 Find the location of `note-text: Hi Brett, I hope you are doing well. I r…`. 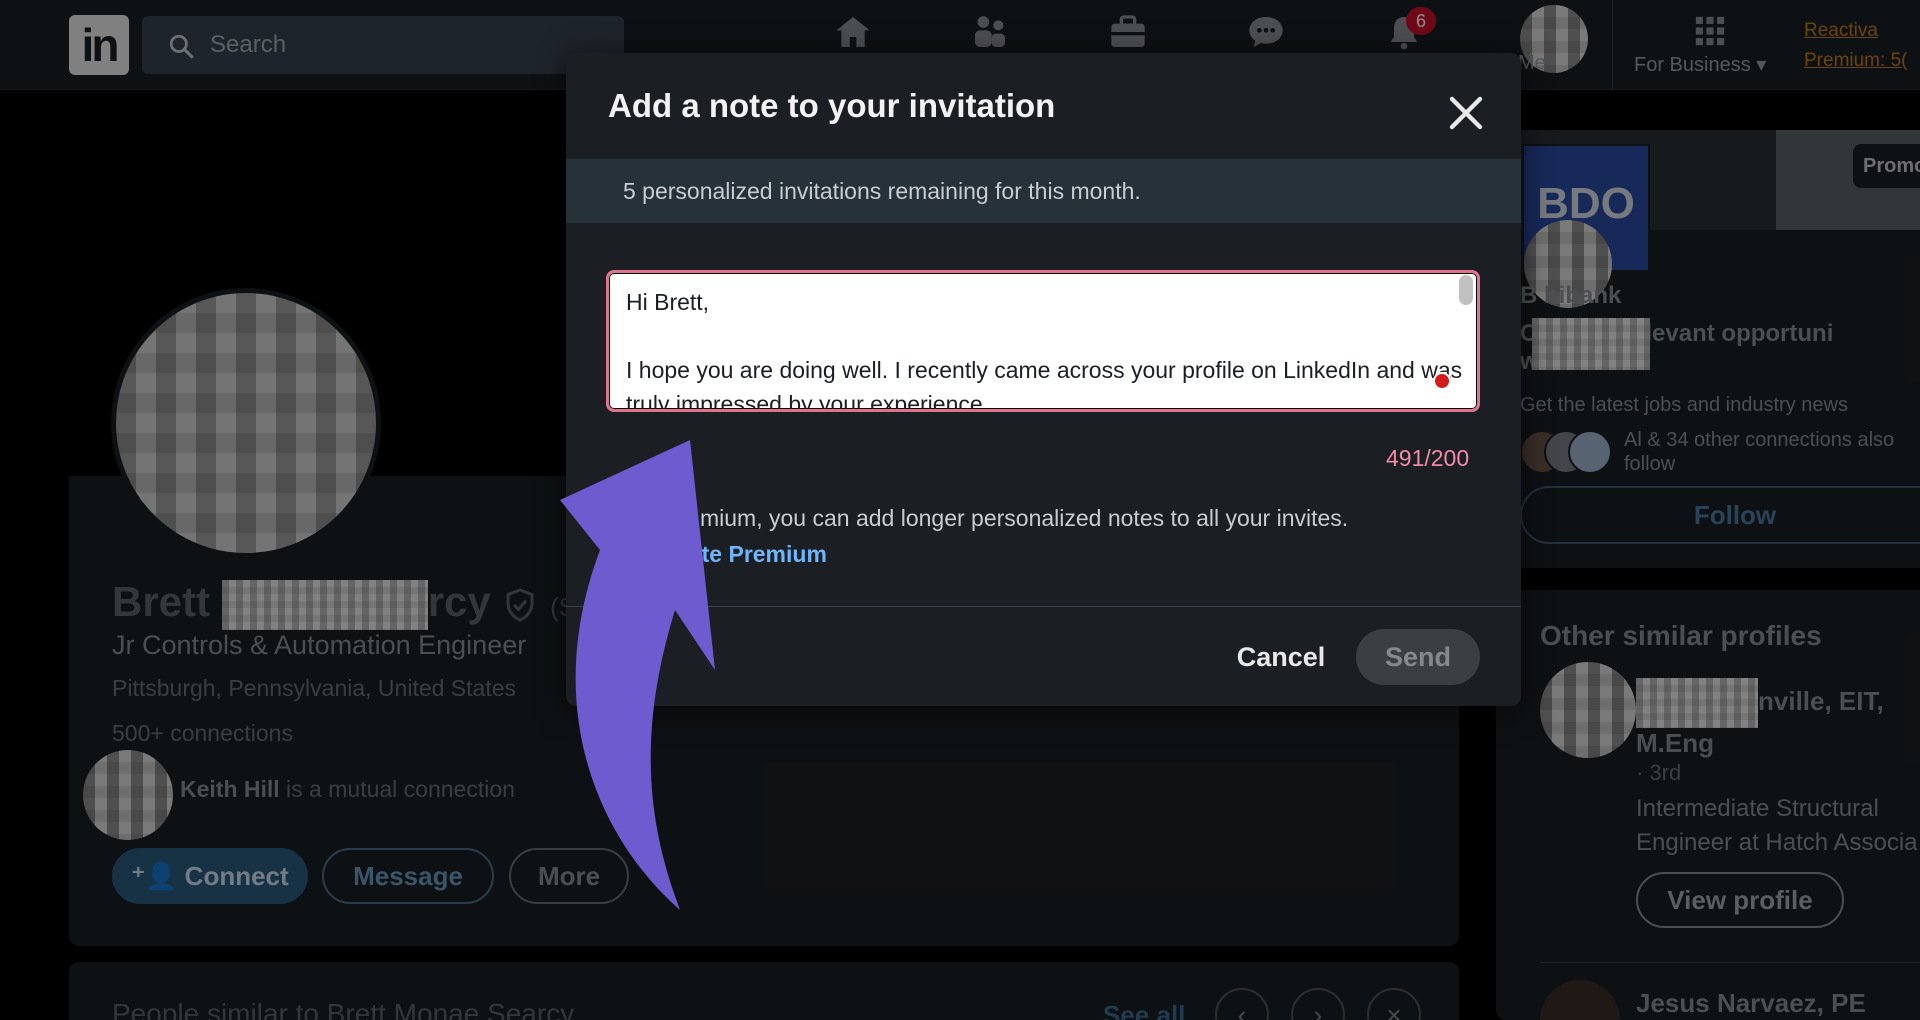

note-text: Hi Brett, I hope you are doing well. I r… is located at coordinates (1046, 347).